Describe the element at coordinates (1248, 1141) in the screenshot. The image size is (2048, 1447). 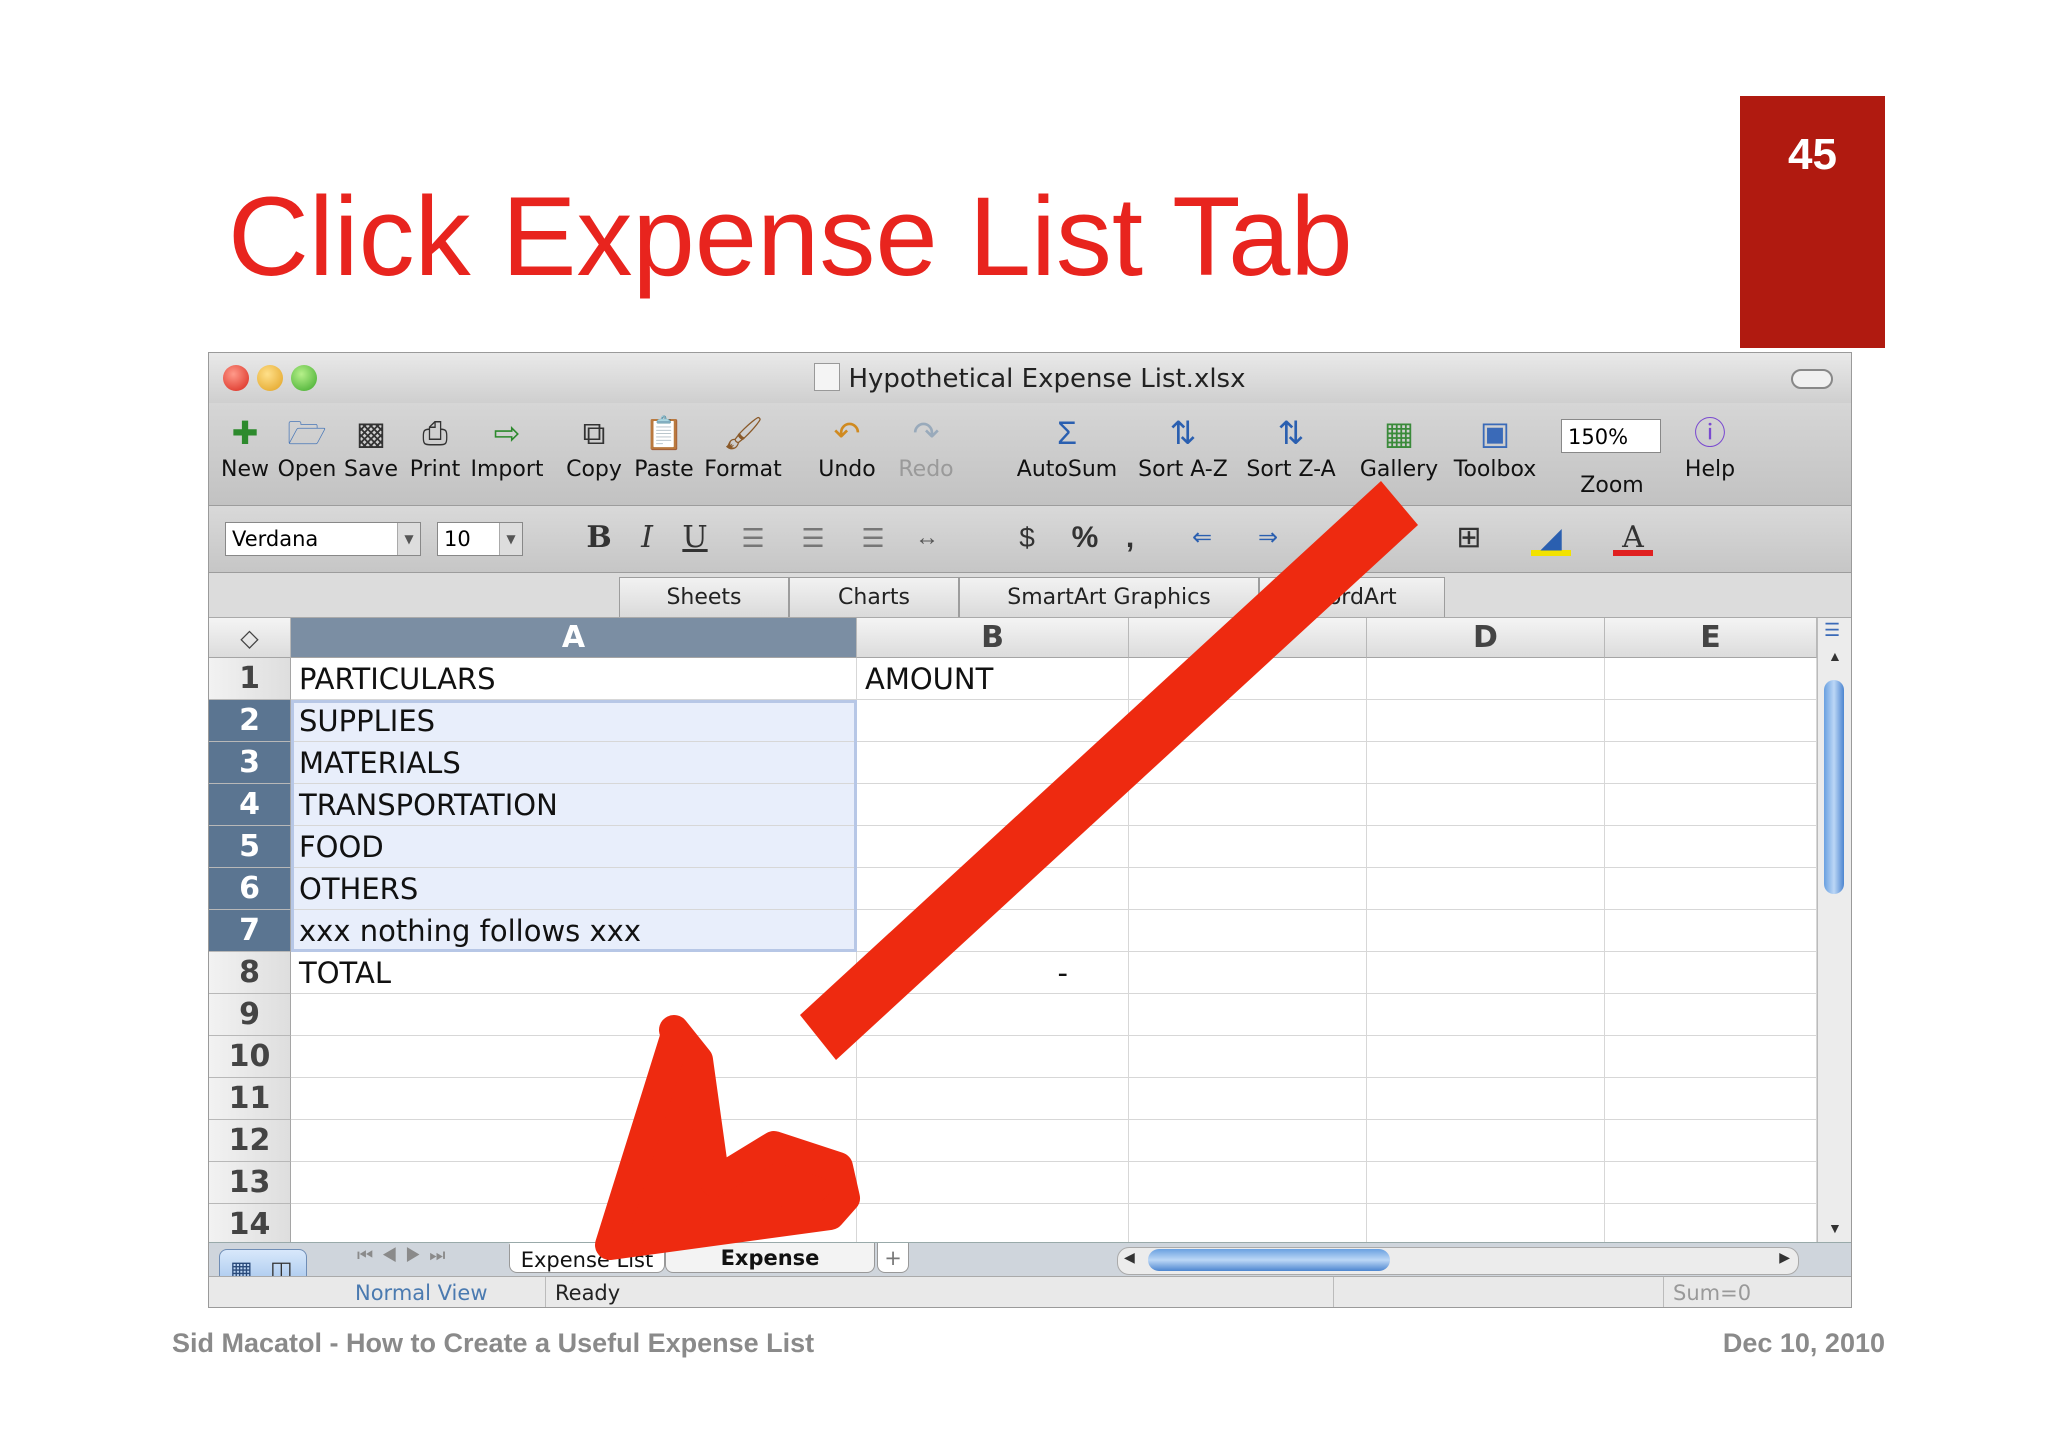
I see `cell-c12` at that location.